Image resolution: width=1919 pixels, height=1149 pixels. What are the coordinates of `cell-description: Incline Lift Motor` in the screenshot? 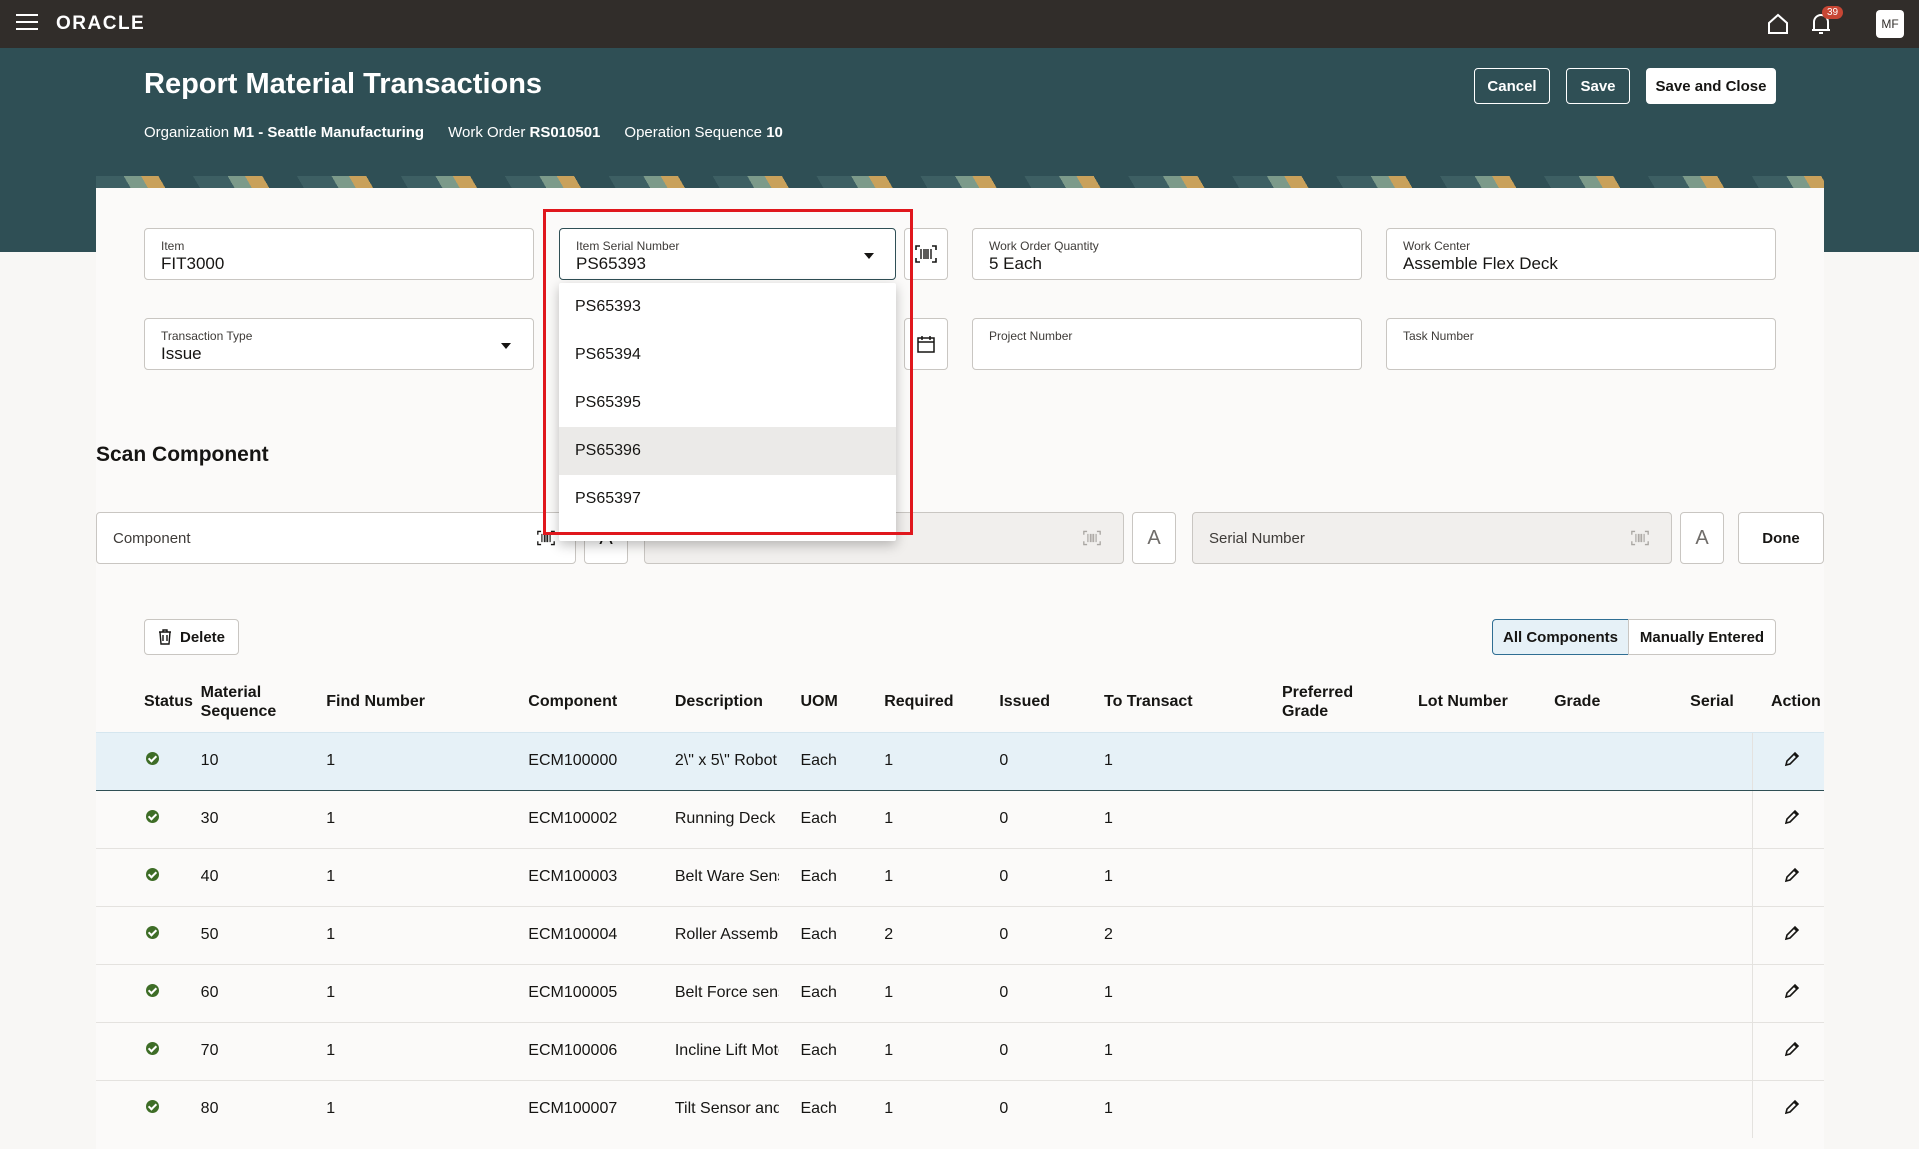 It's located at (726, 1050).